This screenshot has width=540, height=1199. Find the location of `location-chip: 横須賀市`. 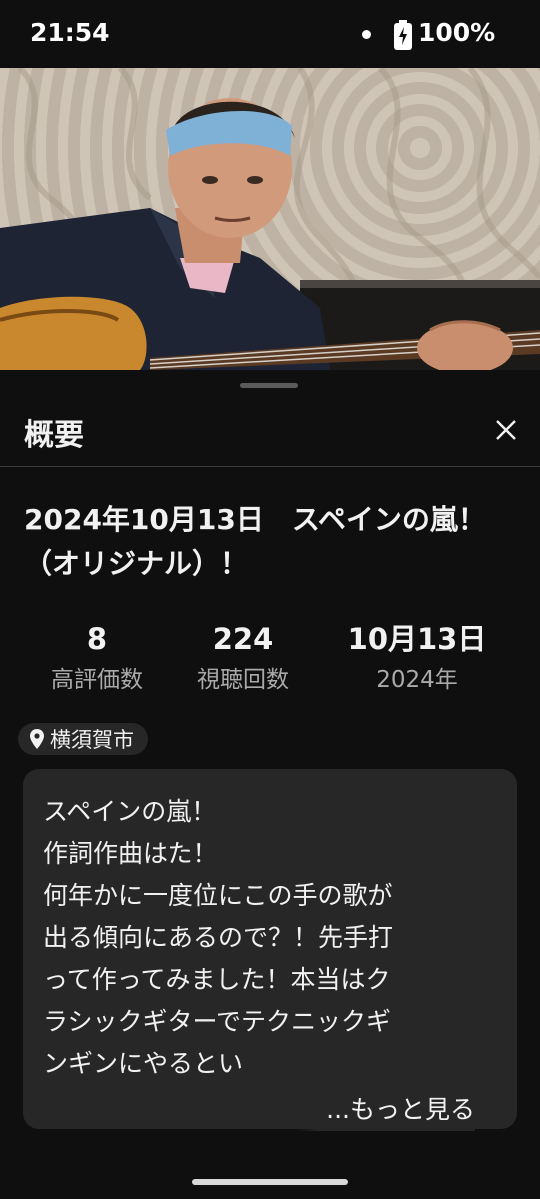

location-chip: 横須賀市 is located at coordinates (83, 739).